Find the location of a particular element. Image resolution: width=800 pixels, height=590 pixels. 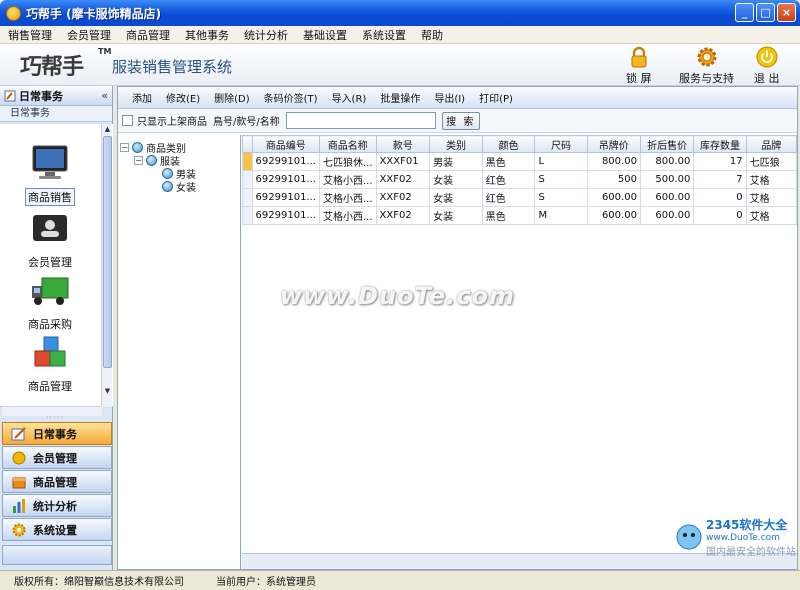

menu-products: 商品管理 is located at coordinates (148, 35).